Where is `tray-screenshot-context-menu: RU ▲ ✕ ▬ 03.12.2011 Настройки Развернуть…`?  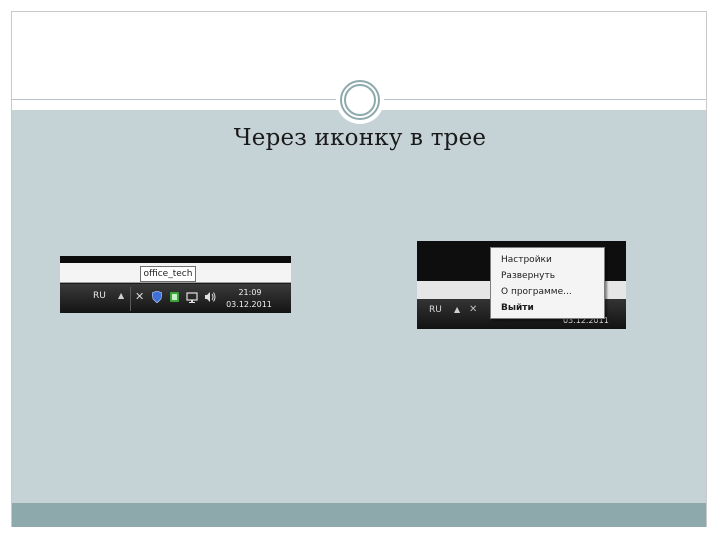 tray-screenshot-context-menu: RU ▲ ✕ ▬ 03.12.2011 Настройки Развернуть… is located at coordinates (521, 285).